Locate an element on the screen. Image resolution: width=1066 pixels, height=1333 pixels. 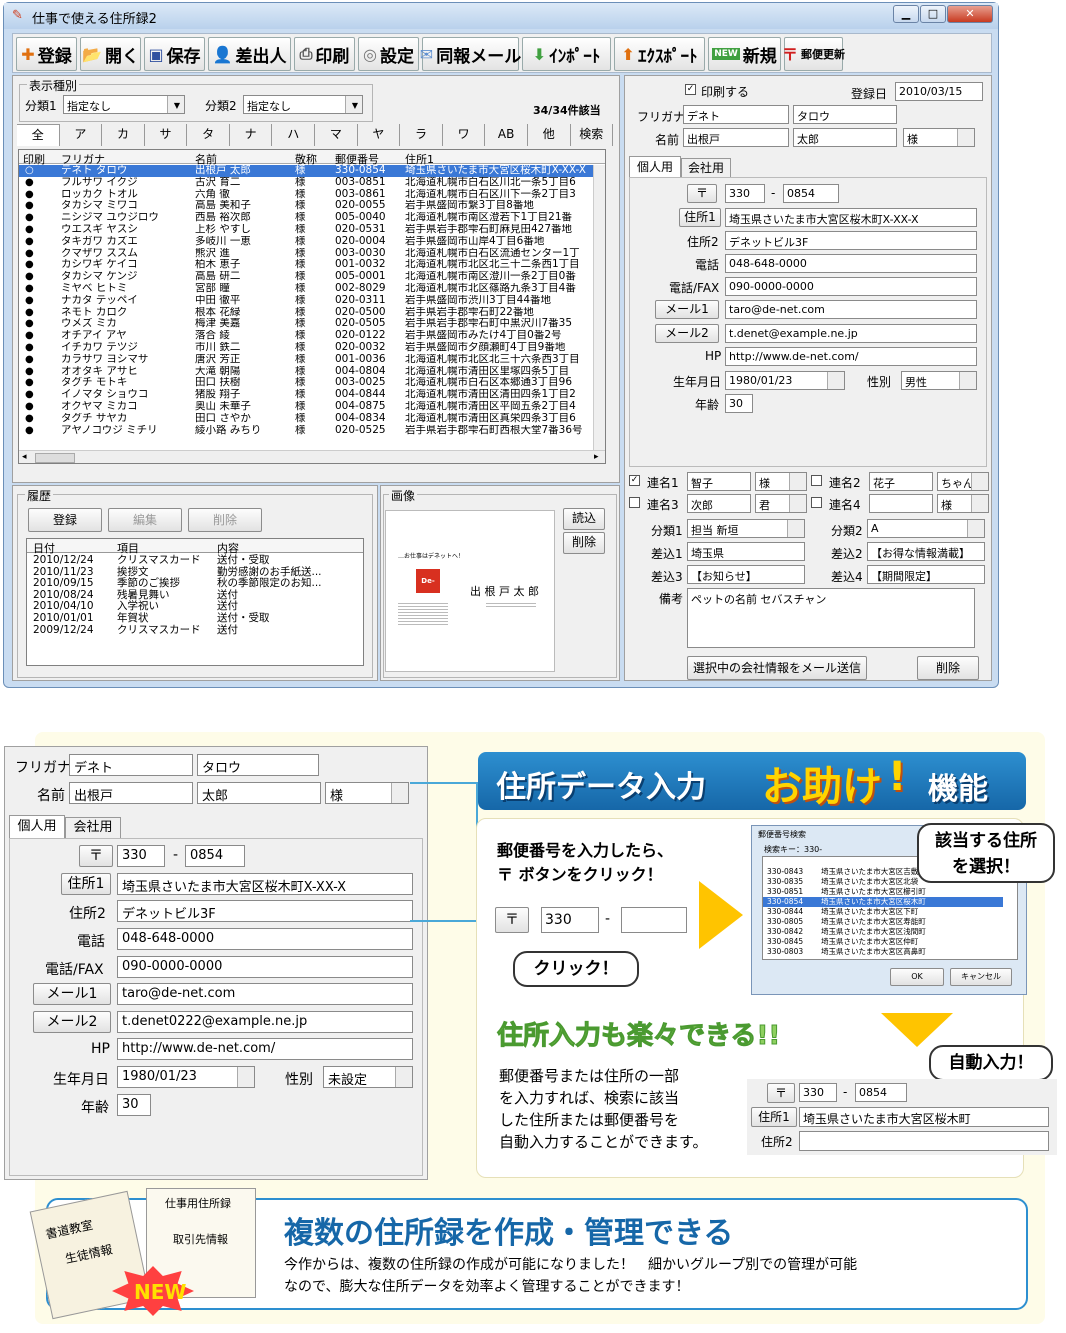
zoom-addr1: 埼玉県さいたま市大宮区桜木町X-XX-X is located at coordinates (265, 884).